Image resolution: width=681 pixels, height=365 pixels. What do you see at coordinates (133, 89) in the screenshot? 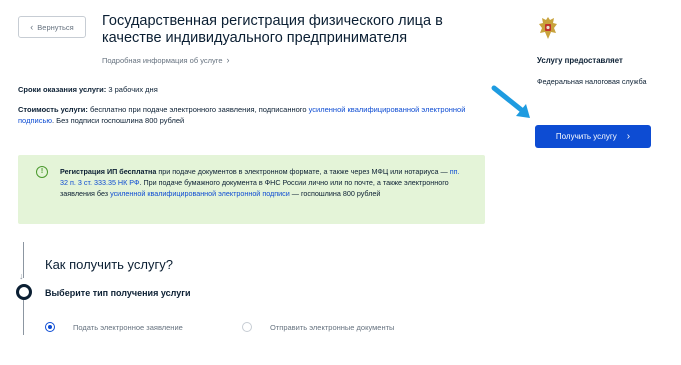
I see `term-value: 3 рабочих дня` at bounding box center [133, 89].